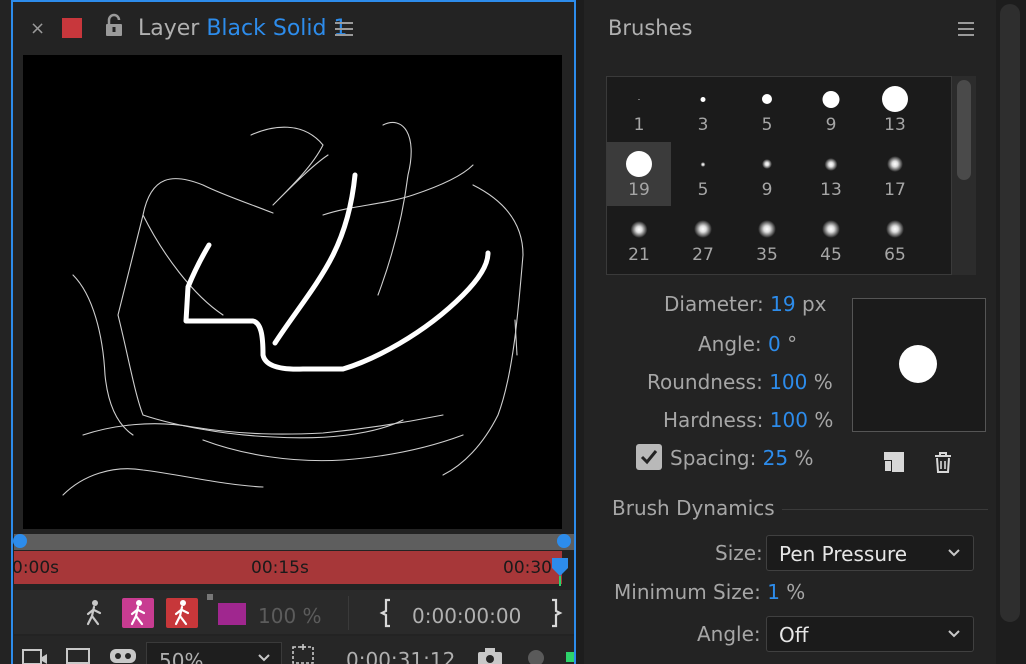 This screenshot has height=664, width=1026. What do you see at coordinates (789, 420) in the screenshot?
I see `hardness-value: 100` at bounding box center [789, 420].